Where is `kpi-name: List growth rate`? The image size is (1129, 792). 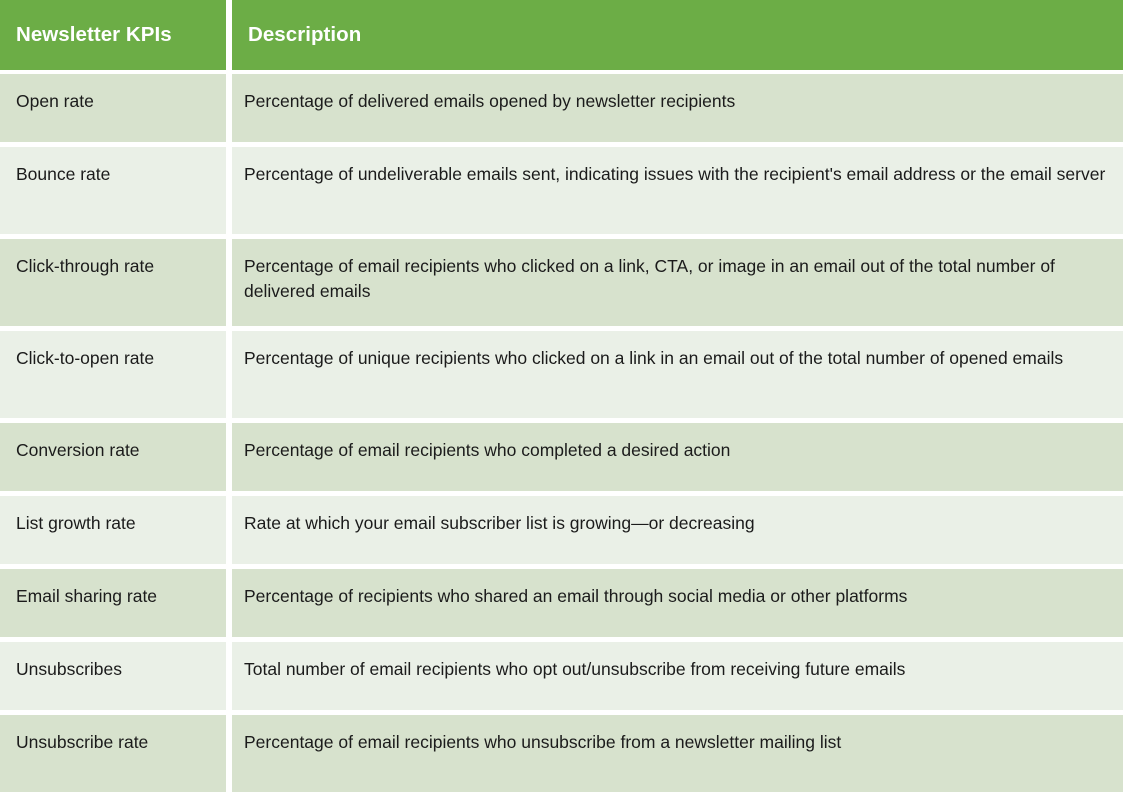 kpi-name: List growth rate is located at coordinates (113, 527).